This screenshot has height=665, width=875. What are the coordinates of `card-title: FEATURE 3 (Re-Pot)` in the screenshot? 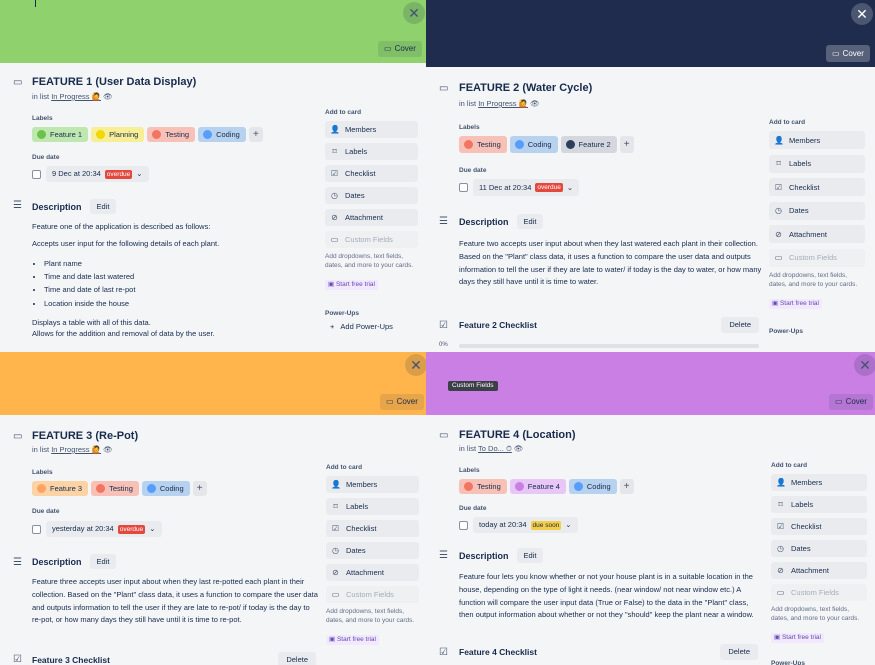 It's located at (85, 436).